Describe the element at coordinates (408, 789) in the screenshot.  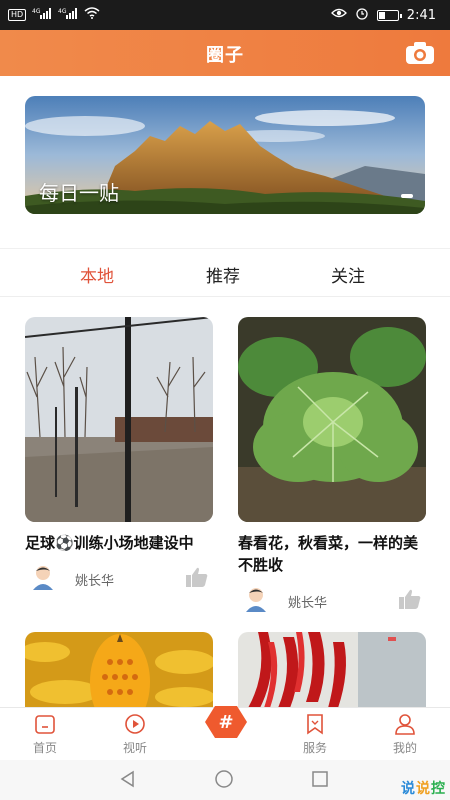
I see `watermark-char-1: 说` at that location.